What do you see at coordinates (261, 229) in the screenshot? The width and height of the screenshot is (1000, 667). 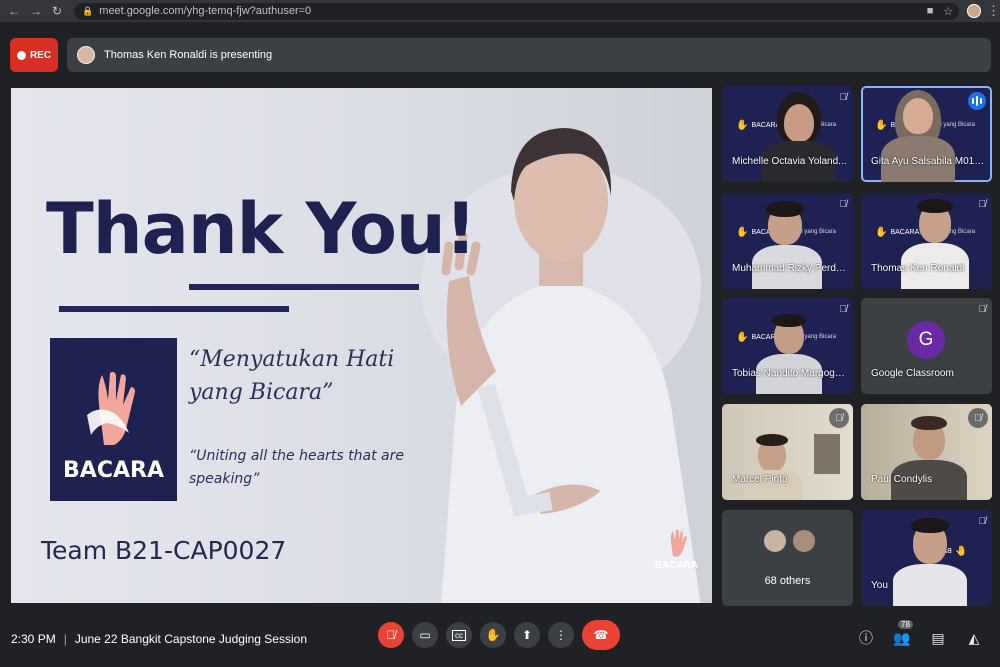 I see `slide-title: Thank You!` at bounding box center [261, 229].